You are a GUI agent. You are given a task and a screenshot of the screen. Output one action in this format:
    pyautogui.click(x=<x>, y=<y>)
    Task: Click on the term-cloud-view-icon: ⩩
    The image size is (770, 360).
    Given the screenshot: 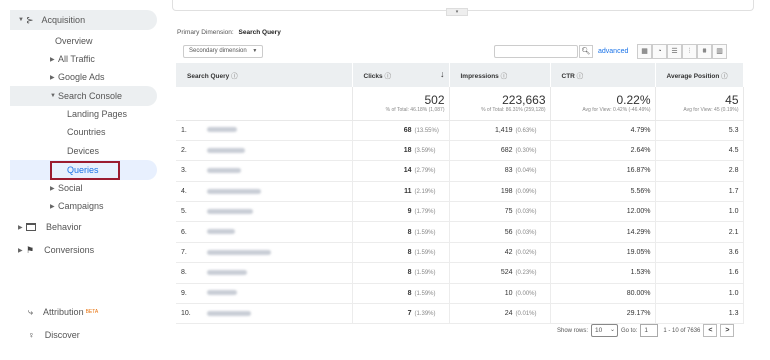 What is the action you would take?
    pyautogui.click(x=704, y=51)
    